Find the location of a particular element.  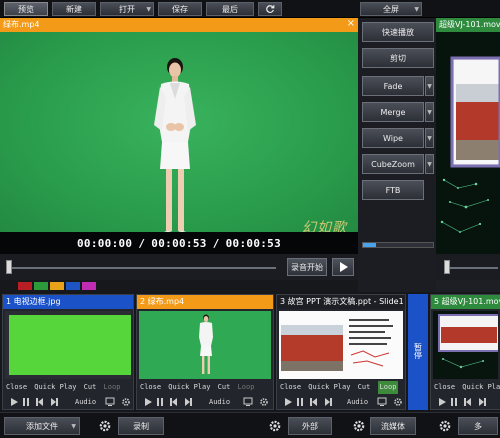

transition-slider is located at coordinates (398, 245).